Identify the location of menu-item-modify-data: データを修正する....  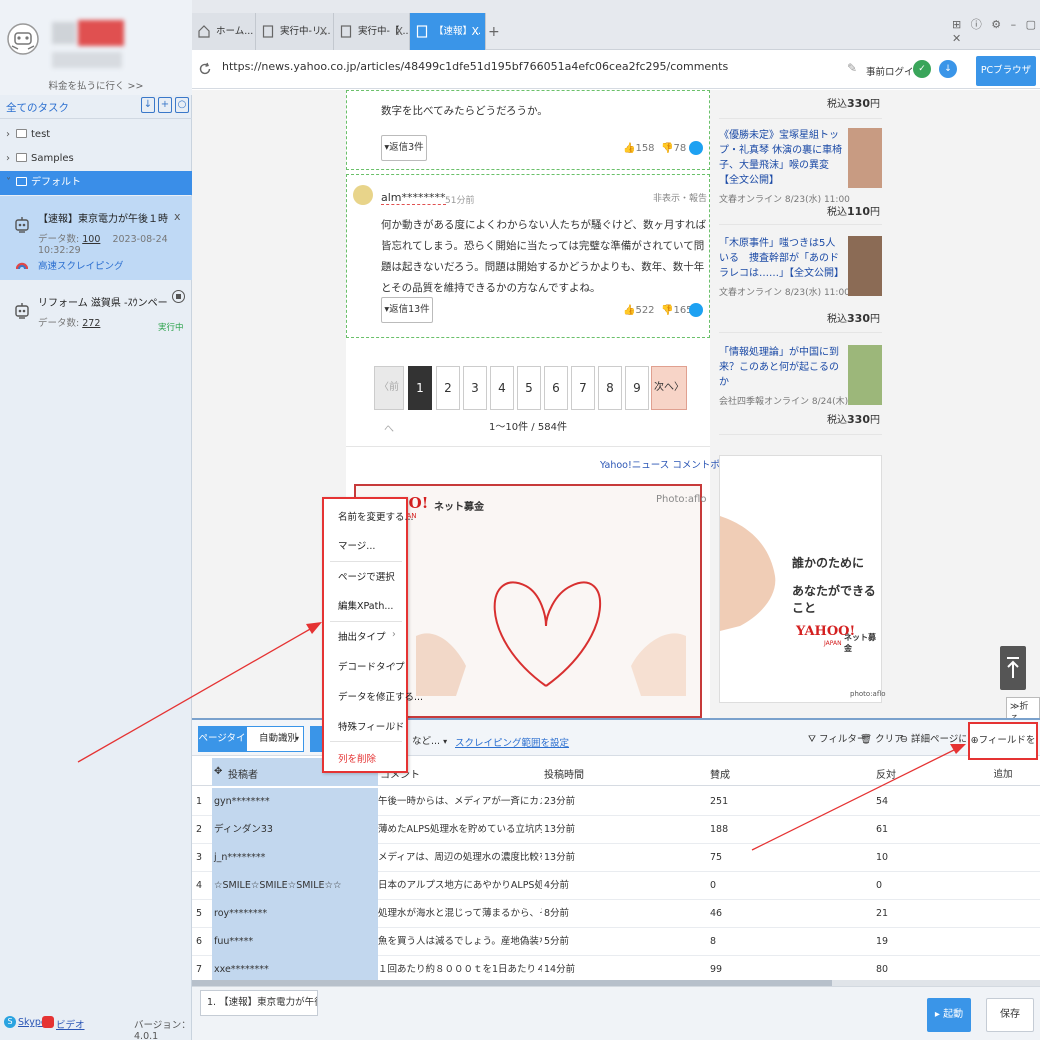
(380, 696).